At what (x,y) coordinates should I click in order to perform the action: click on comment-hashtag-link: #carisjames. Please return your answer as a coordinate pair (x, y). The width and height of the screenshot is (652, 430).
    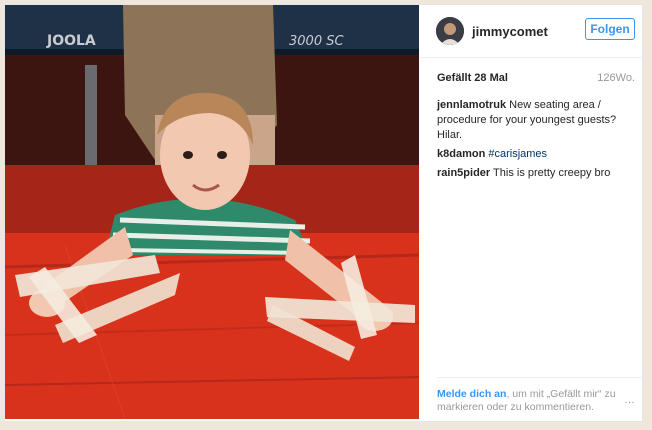
    Looking at the image, I should click on (517, 154).